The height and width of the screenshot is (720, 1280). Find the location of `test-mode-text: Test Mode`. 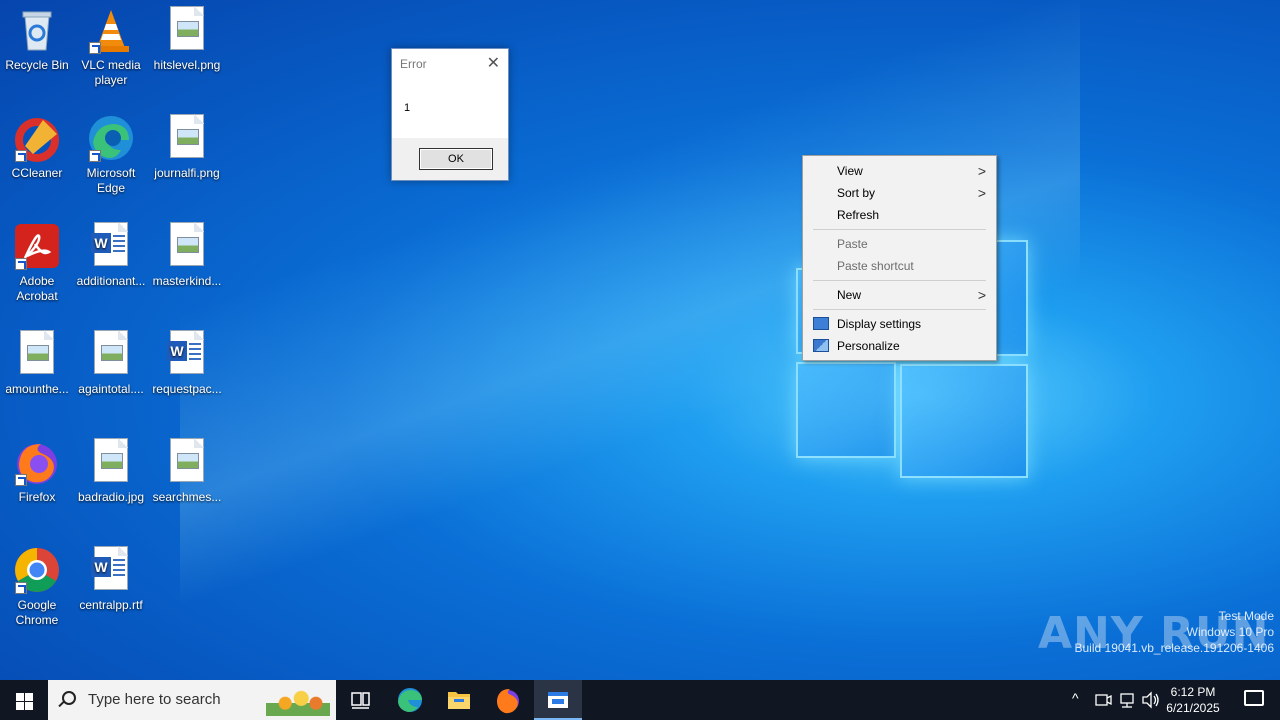

test-mode-text: Test Mode is located at coordinates (1246, 616).